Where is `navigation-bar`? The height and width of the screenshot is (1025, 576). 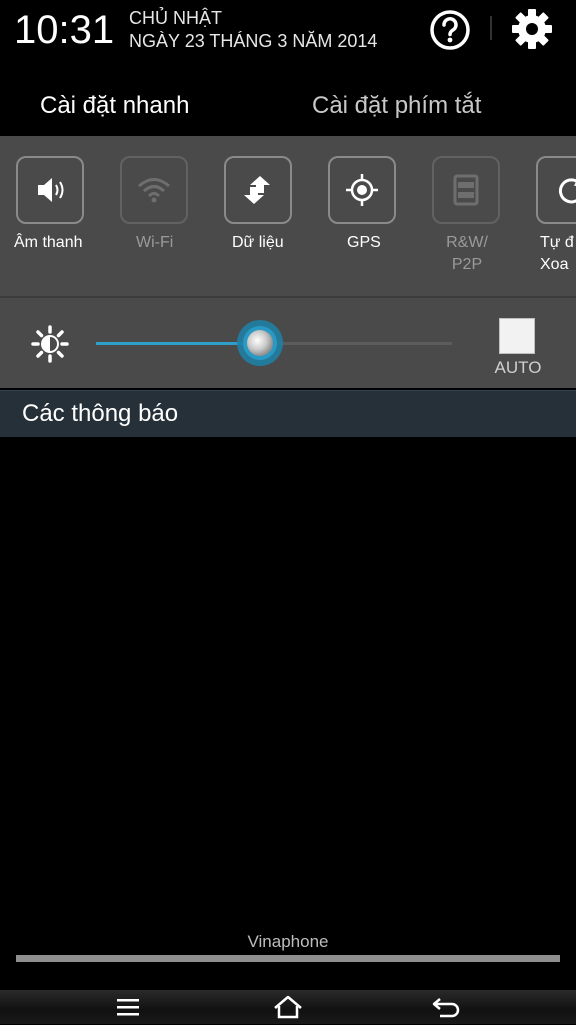
navigation-bar is located at coordinates (288, 1007).